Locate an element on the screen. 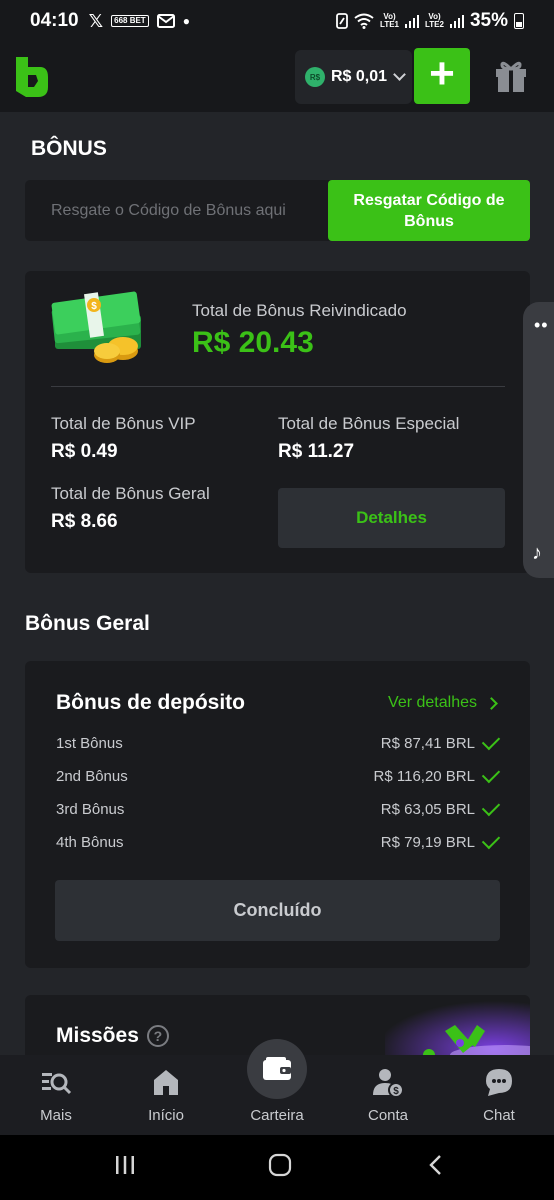 Image resolution: width=554 pixels, height=1200 pixels. floating-side-panel: •• ♪ is located at coordinates (538, 440).